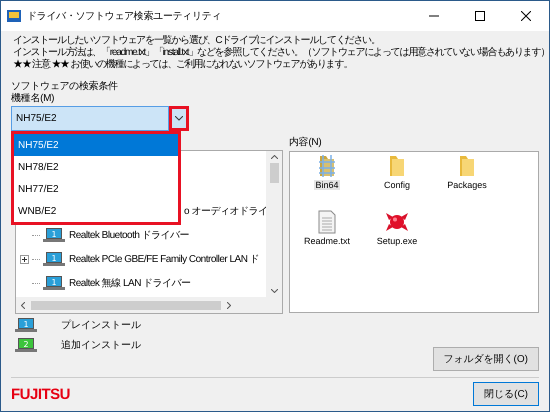 The height and width of the screenshot is (412, 550). I want to click on scroll-up-icon, so click(274, 157).